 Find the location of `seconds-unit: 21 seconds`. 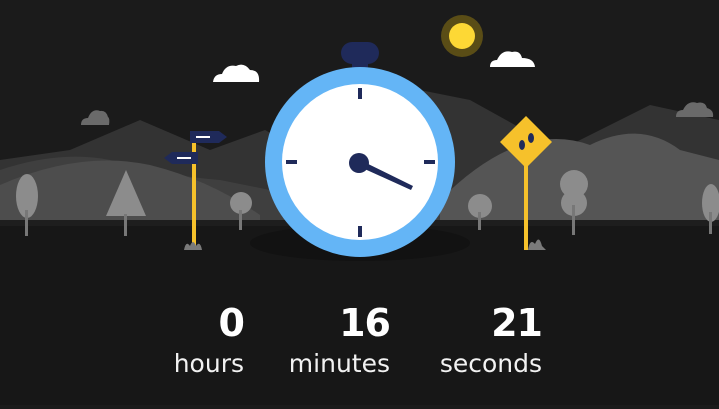

seconds-unit: 21 seconds is located at coordinates (491, 340).